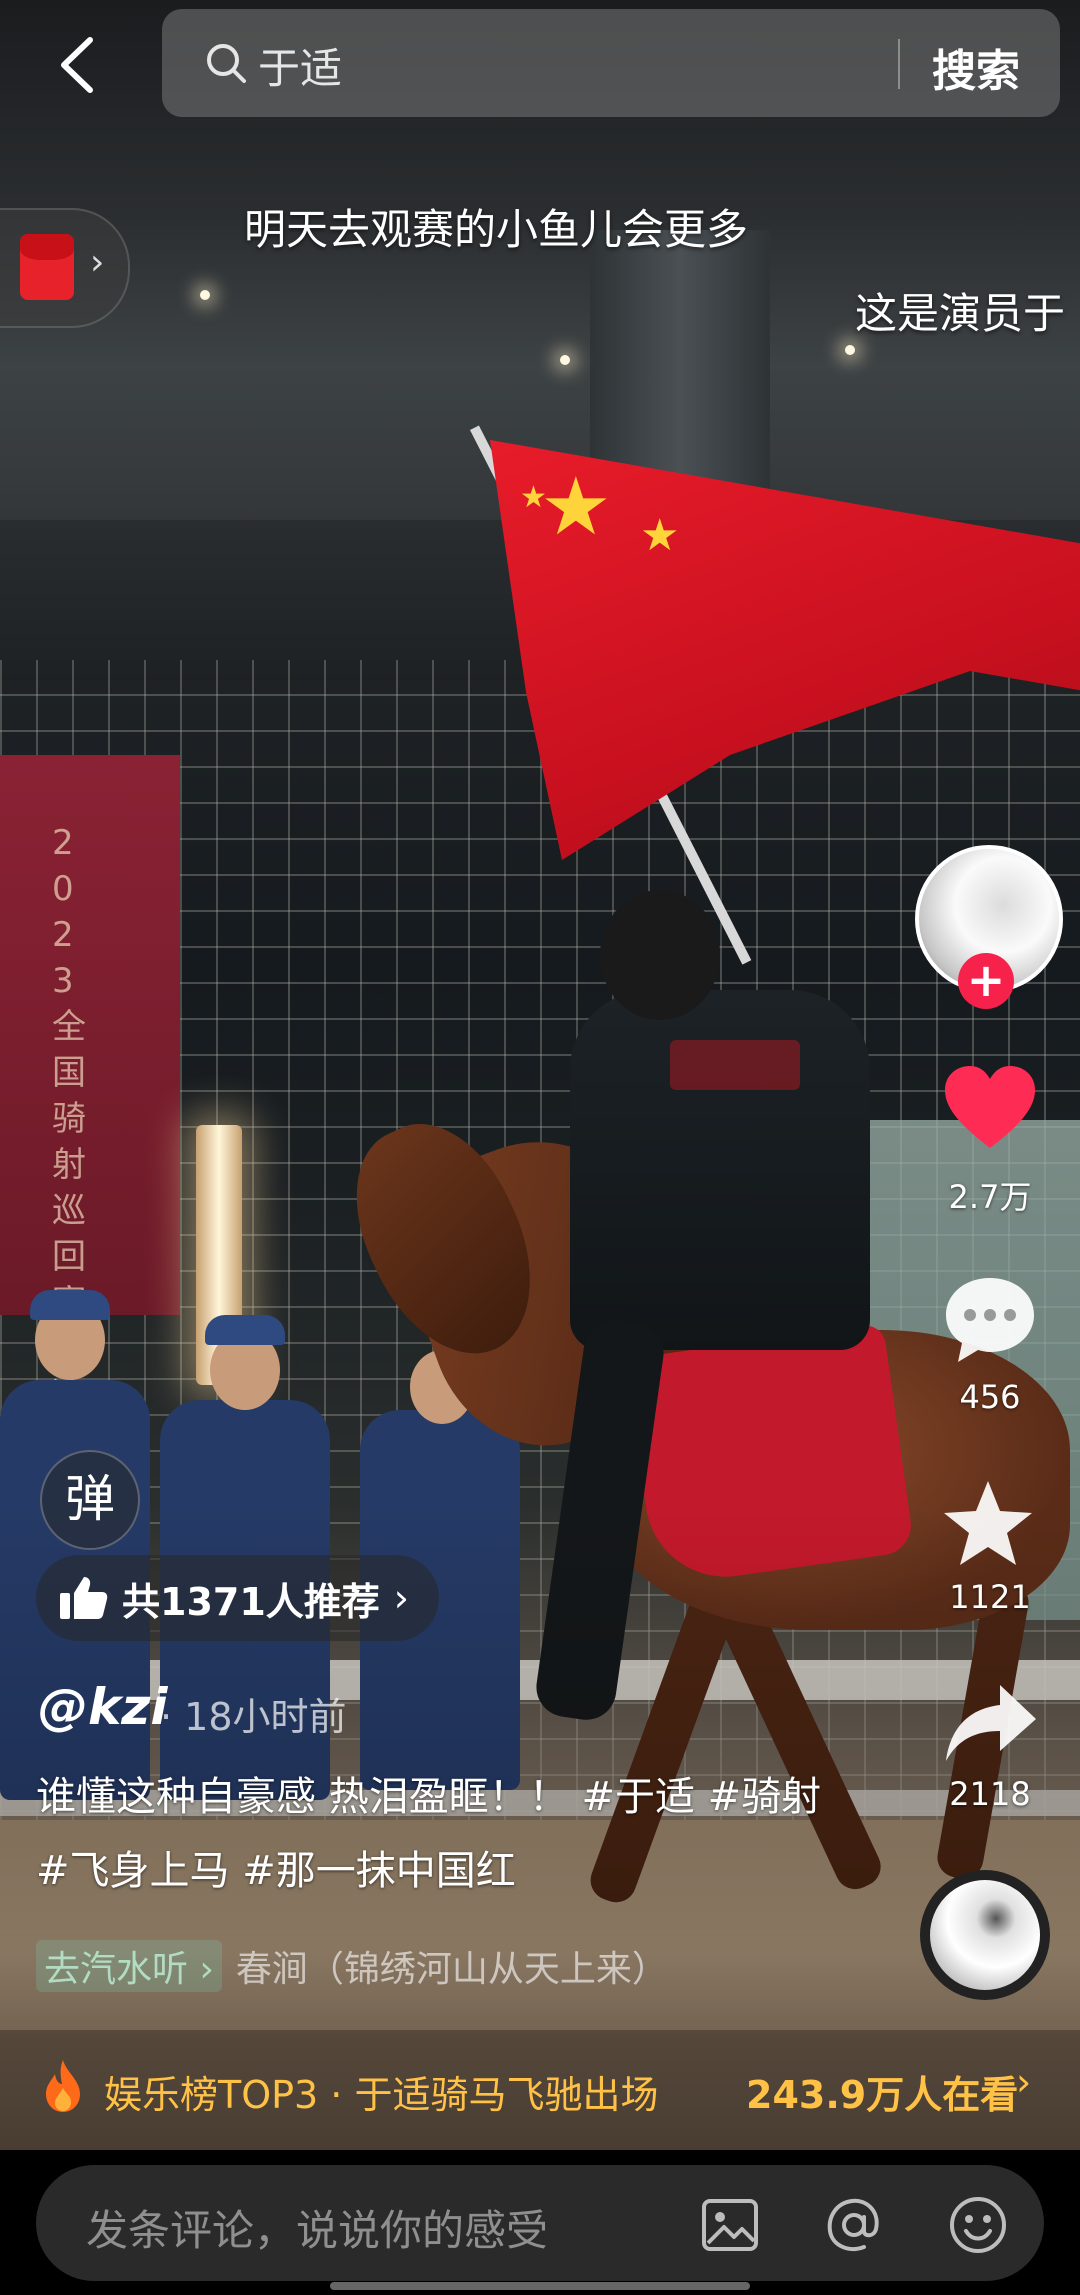 The height and width of the screenshot is (2295, 1080). I want to click on caption-text: 谁懂这种自豪感 热泪盈眶！！, so click(309, 1797).